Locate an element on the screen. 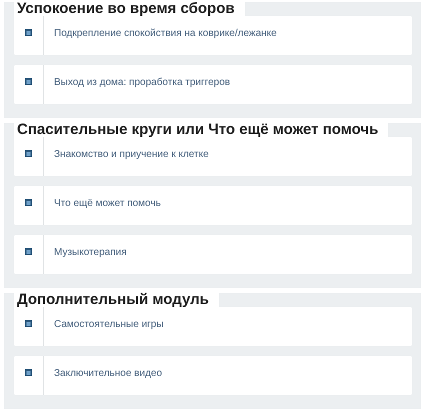 The width and height of the screenshot is (425, 413). lesson-title: Знакомство и приучение к клетке is located at coordinates (131, 154).